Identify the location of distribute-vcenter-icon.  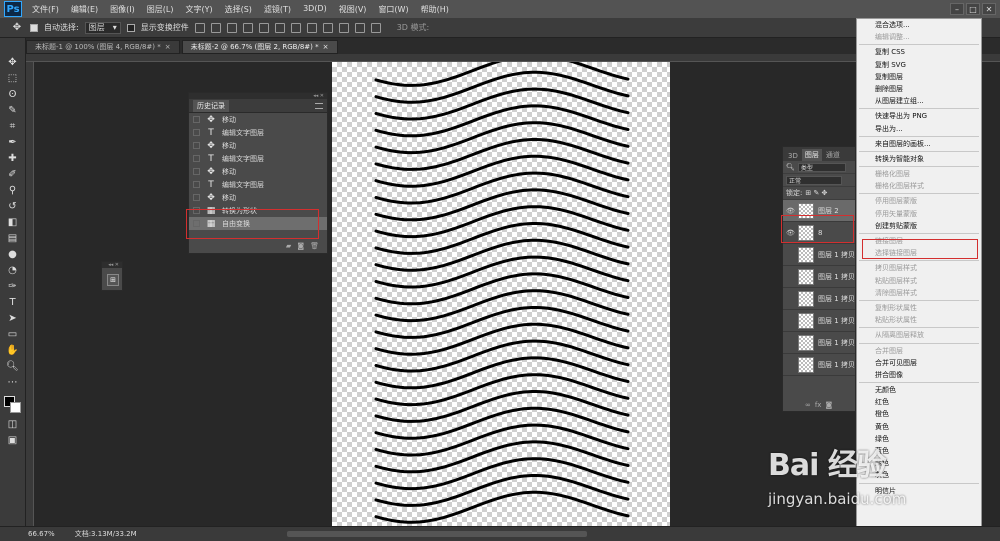
(311, 27).